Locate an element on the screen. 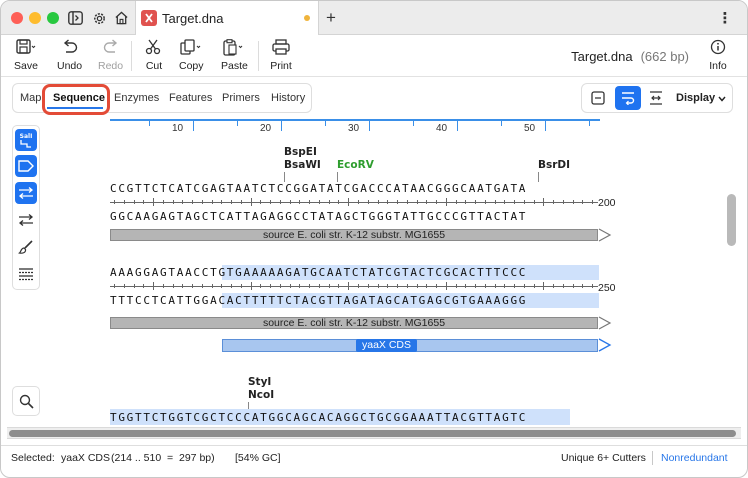 This screenshot has width=748, height=478. swap-arrows-icon is located at coordinates (26, 220).